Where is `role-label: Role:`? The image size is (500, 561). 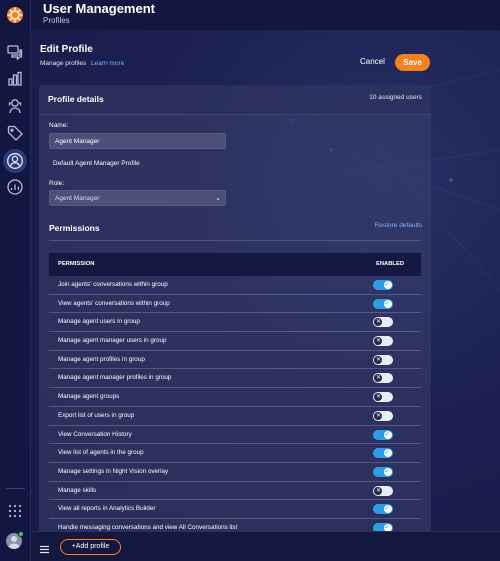 role-label: Role: is located at coordinates (57, 183).